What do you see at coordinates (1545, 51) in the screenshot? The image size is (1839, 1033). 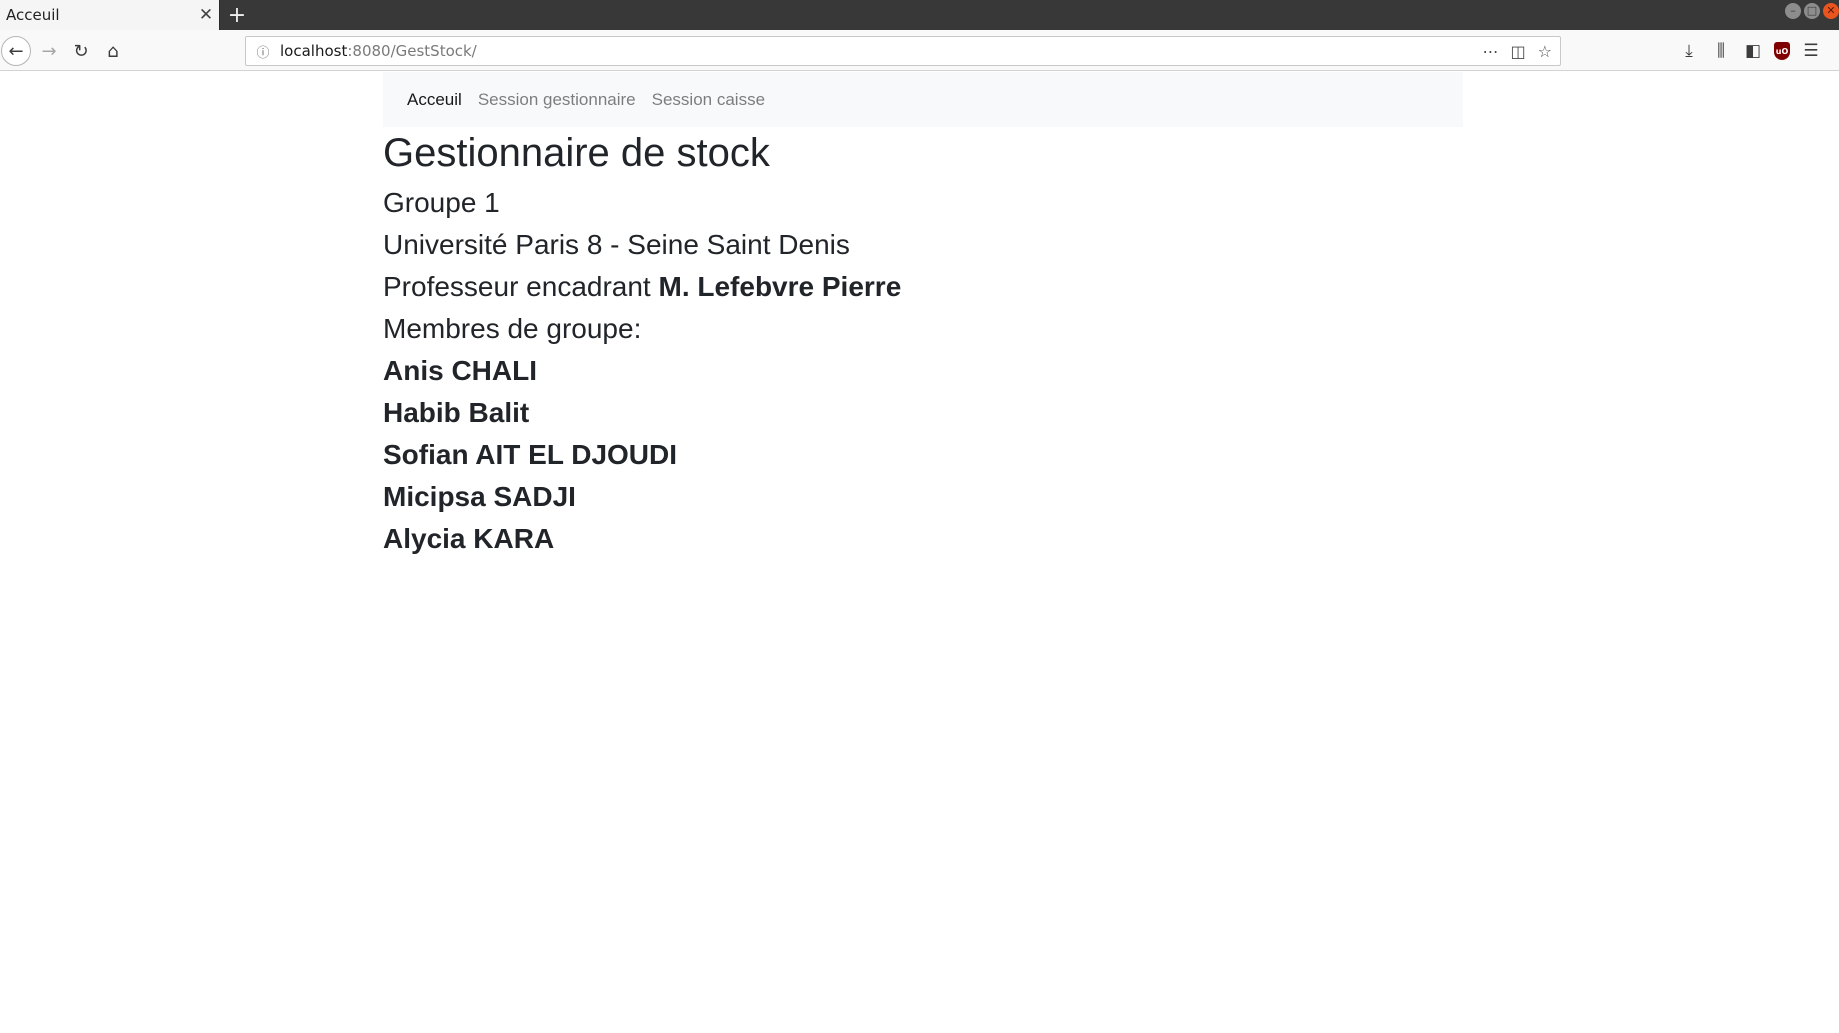 I see `bookmark-star-icon: ☆` at bounding box center [1545, 51].